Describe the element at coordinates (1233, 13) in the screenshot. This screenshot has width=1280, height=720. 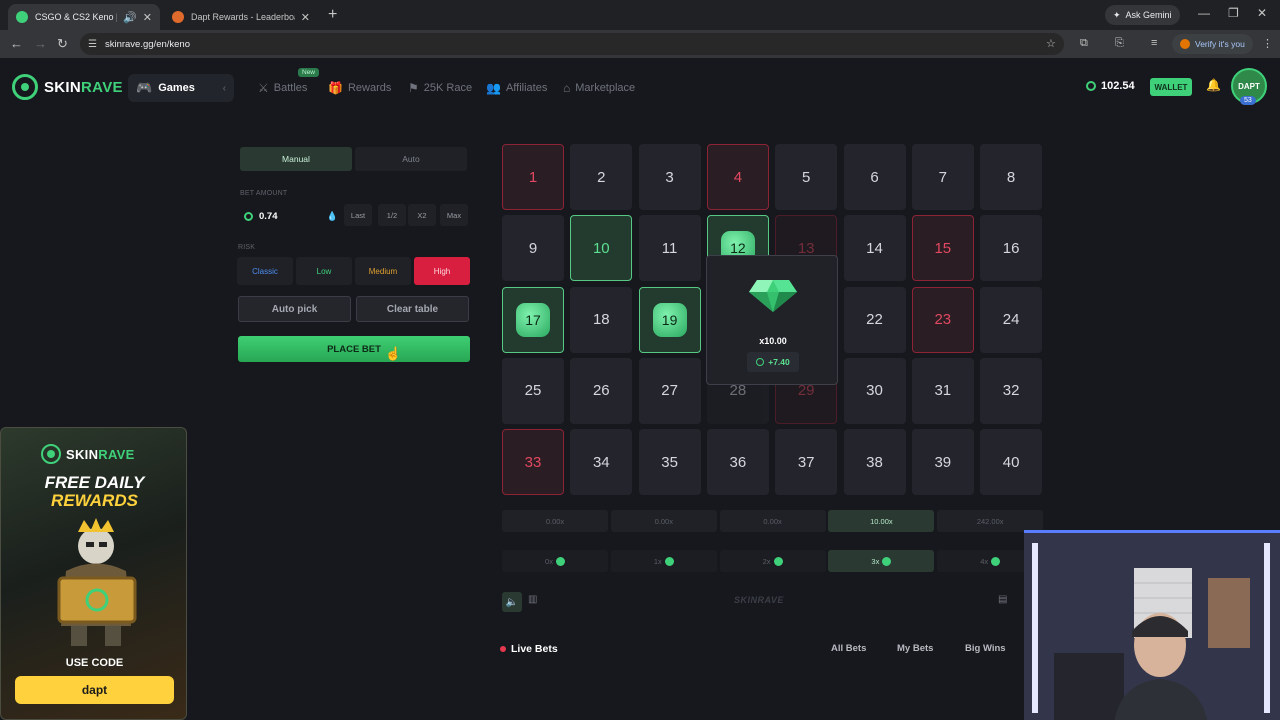
I see `maximize-icon: ❐` at that location.